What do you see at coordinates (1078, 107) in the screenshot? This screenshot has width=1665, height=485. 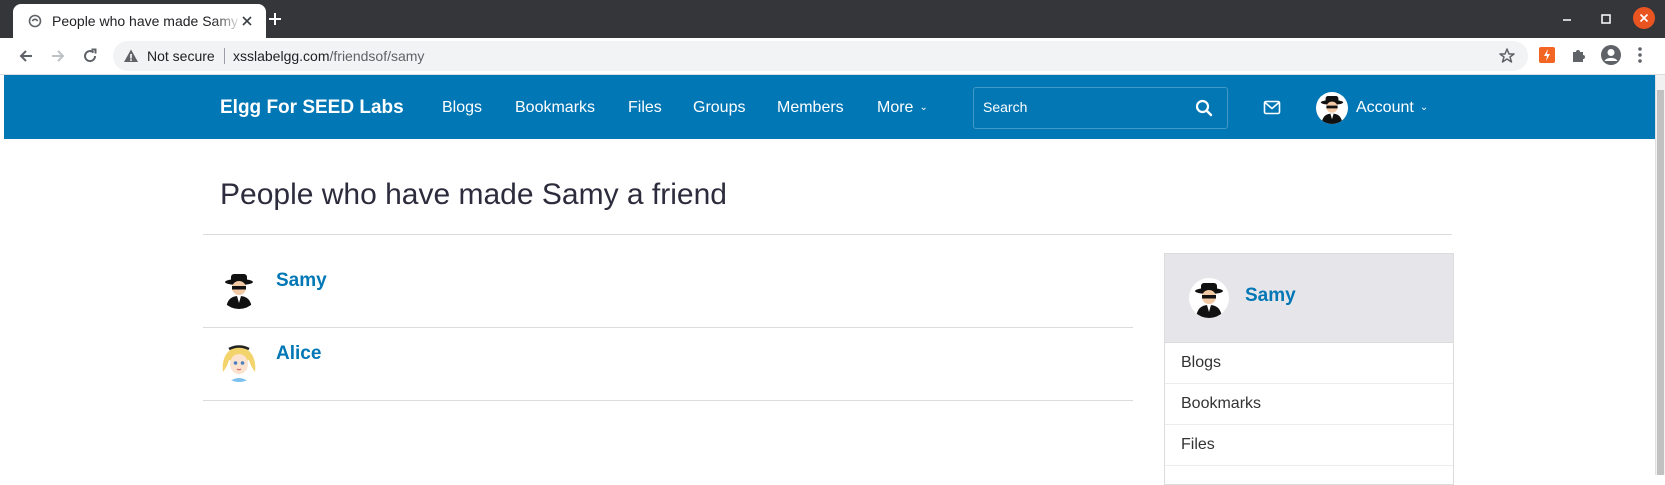 I see `search-input` at bounding box center [1078, 107].